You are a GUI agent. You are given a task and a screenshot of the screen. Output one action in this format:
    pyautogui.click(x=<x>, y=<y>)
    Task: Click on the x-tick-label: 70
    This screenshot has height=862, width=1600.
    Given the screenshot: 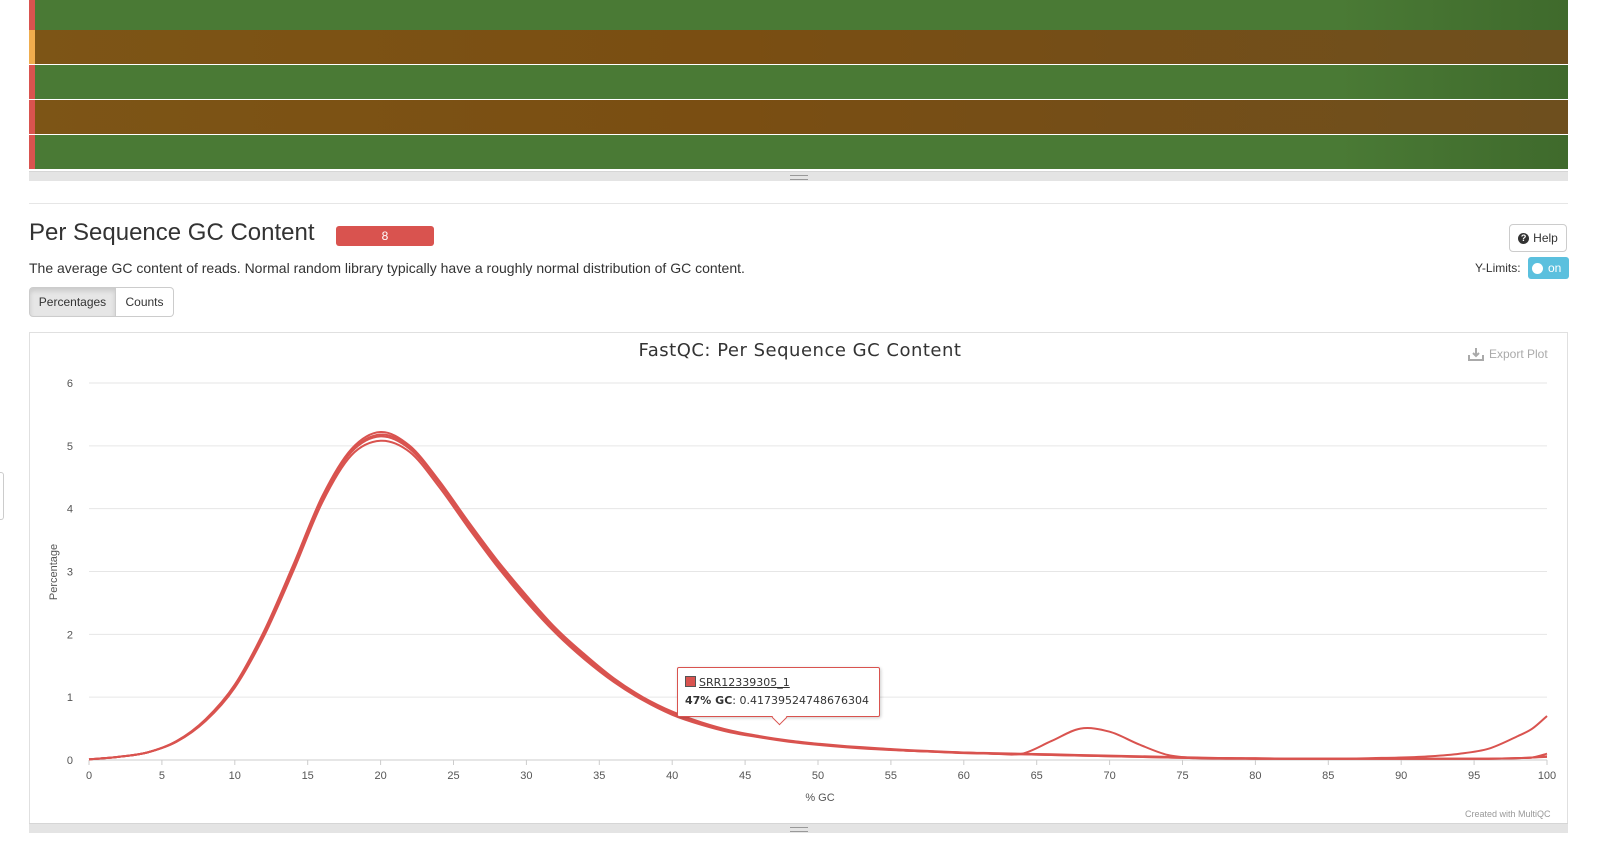 What is the action you would take?
    pyautogui.click(x=1109, y=776)
    